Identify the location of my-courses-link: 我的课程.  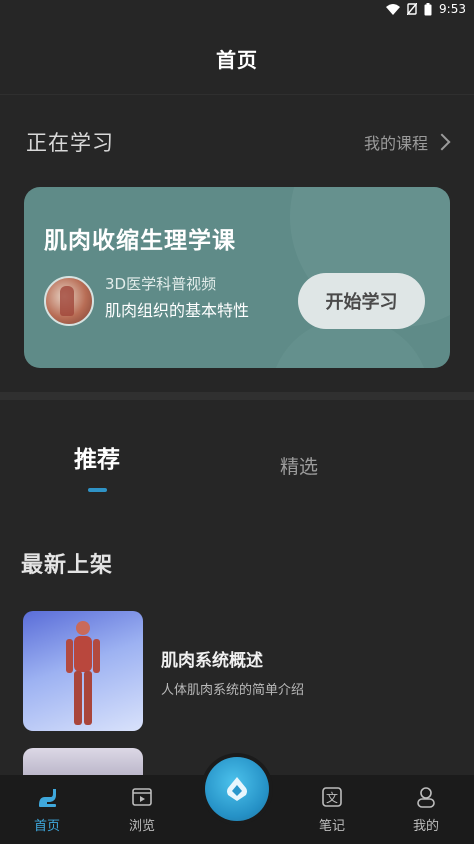
(407, 142).